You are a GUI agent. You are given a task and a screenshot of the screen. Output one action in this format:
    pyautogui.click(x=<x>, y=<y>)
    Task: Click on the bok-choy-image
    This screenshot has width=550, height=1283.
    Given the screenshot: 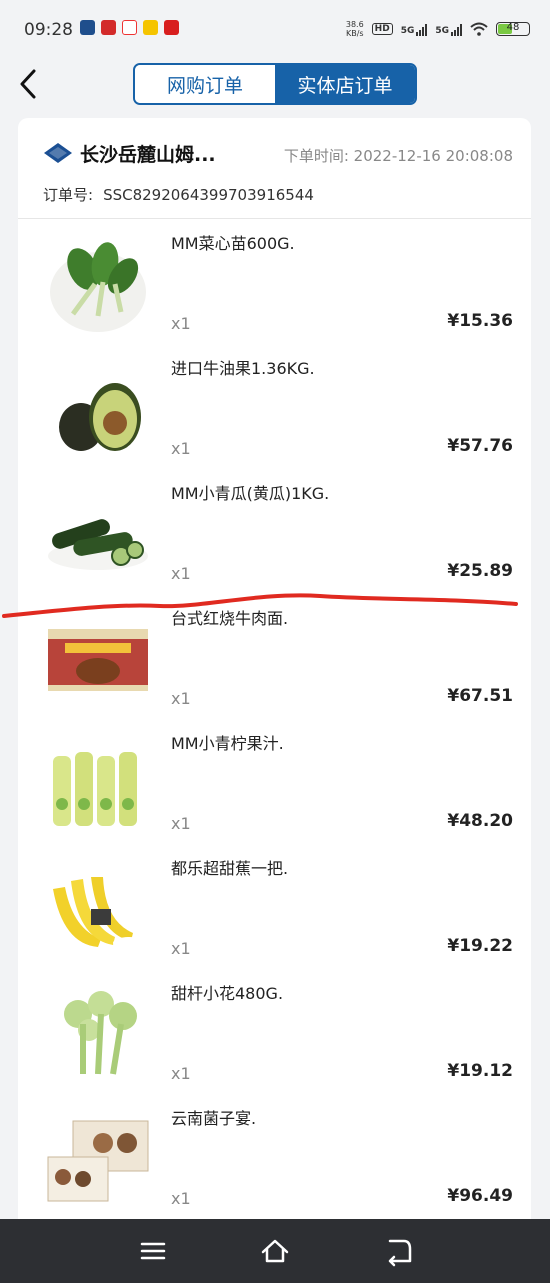 What is the action you would take?
    pyautogui.click(x=98, y=287)
    